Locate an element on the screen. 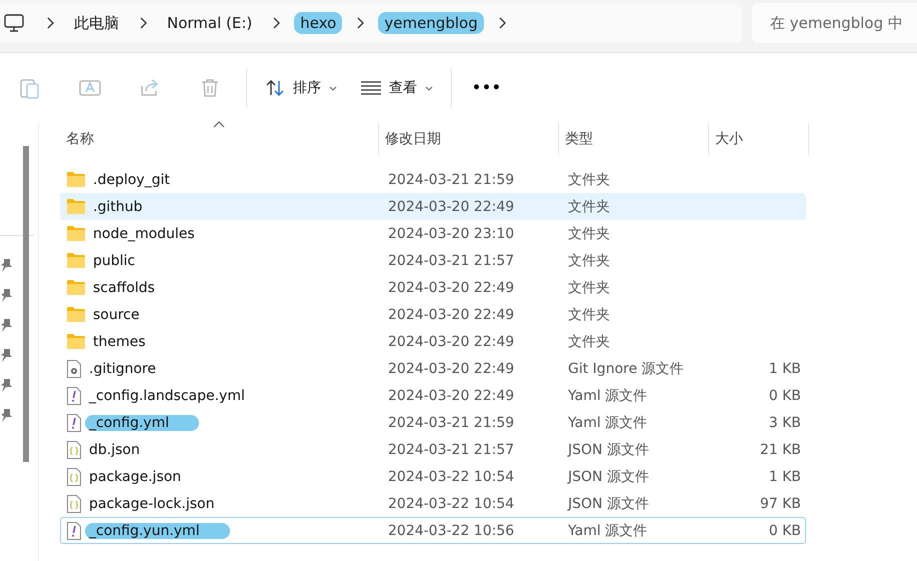 This screenshot has width=917, height=561. view-button: 查看 is located at coordinates (397, 88).